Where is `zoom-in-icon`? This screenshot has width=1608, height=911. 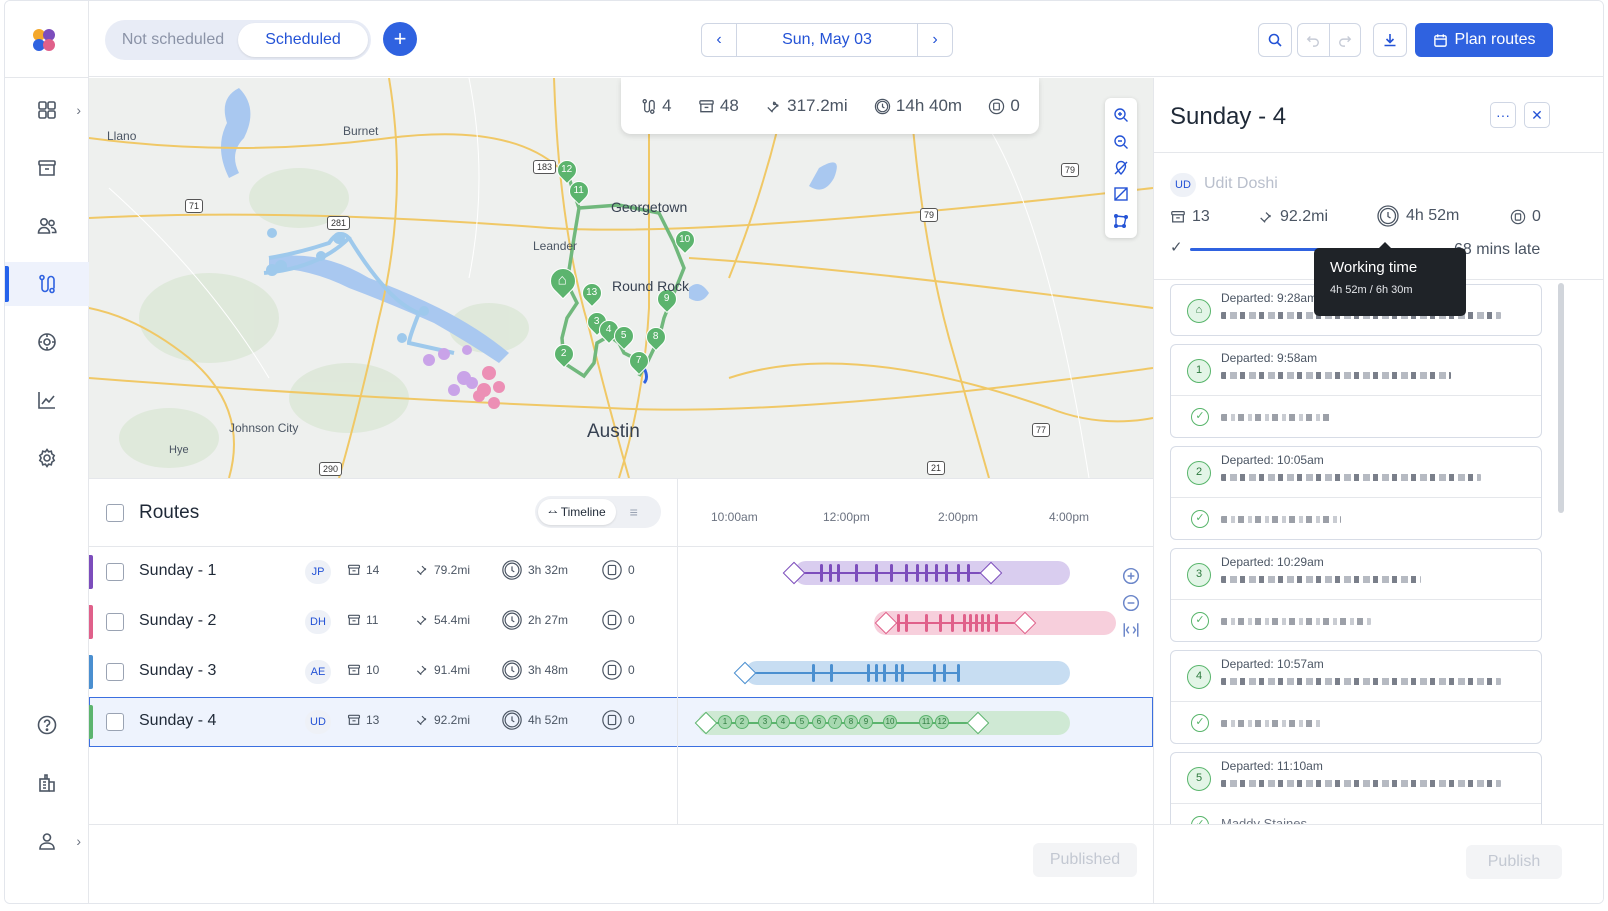
zoom-in-icon is located at coordinates (1121, 115).